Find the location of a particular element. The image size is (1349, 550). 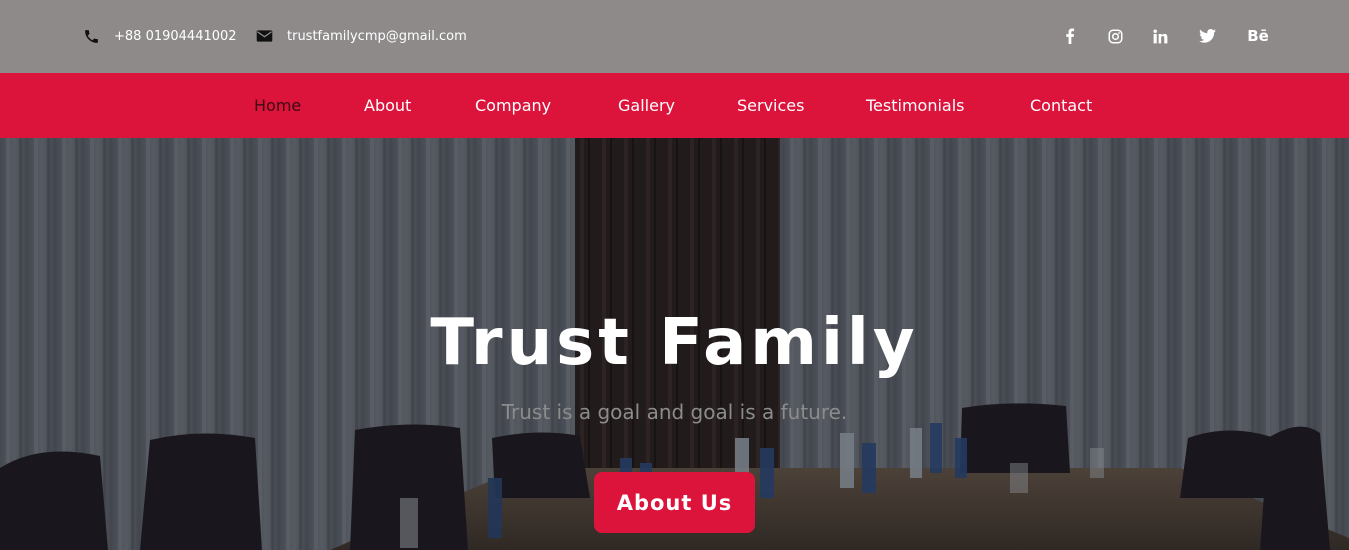

hero-title: Trust Family is located at coordinates (674, 343).